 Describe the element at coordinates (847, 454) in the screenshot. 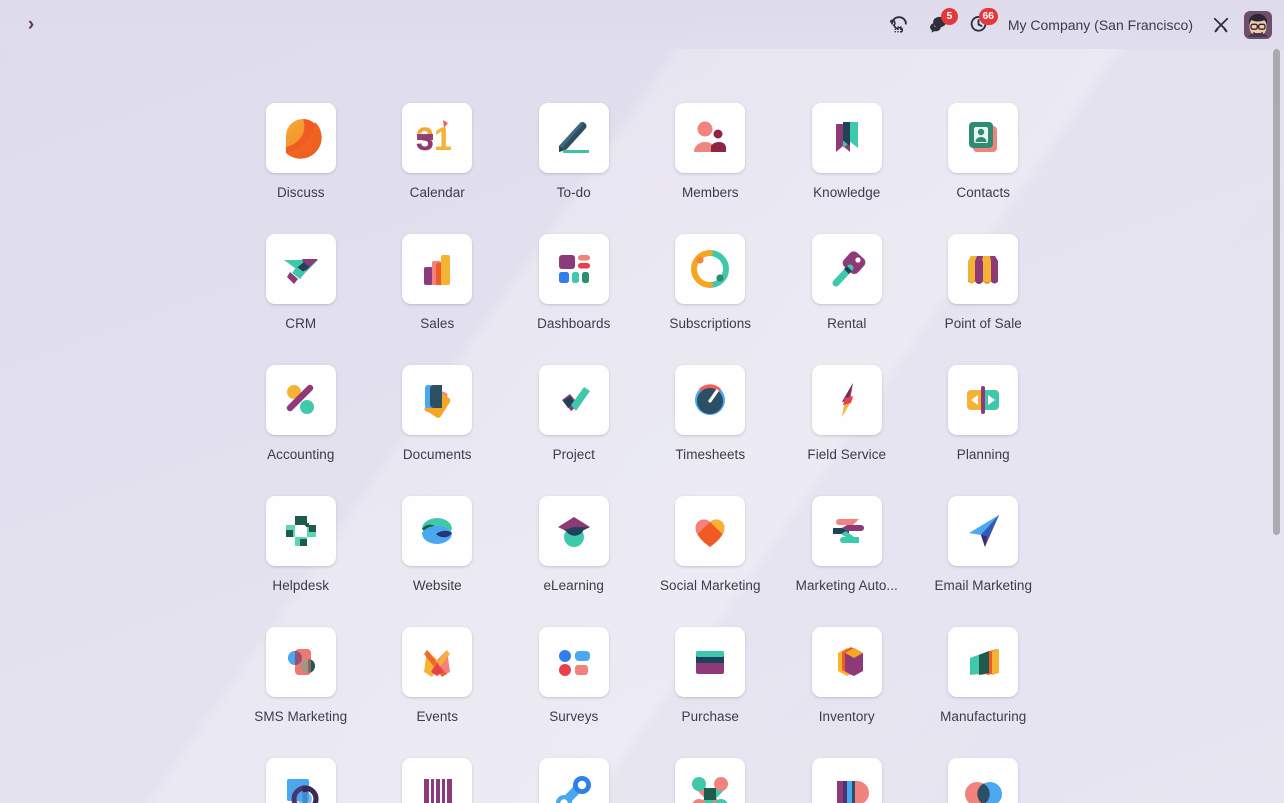

I see `app-label: Field Service` at that location.